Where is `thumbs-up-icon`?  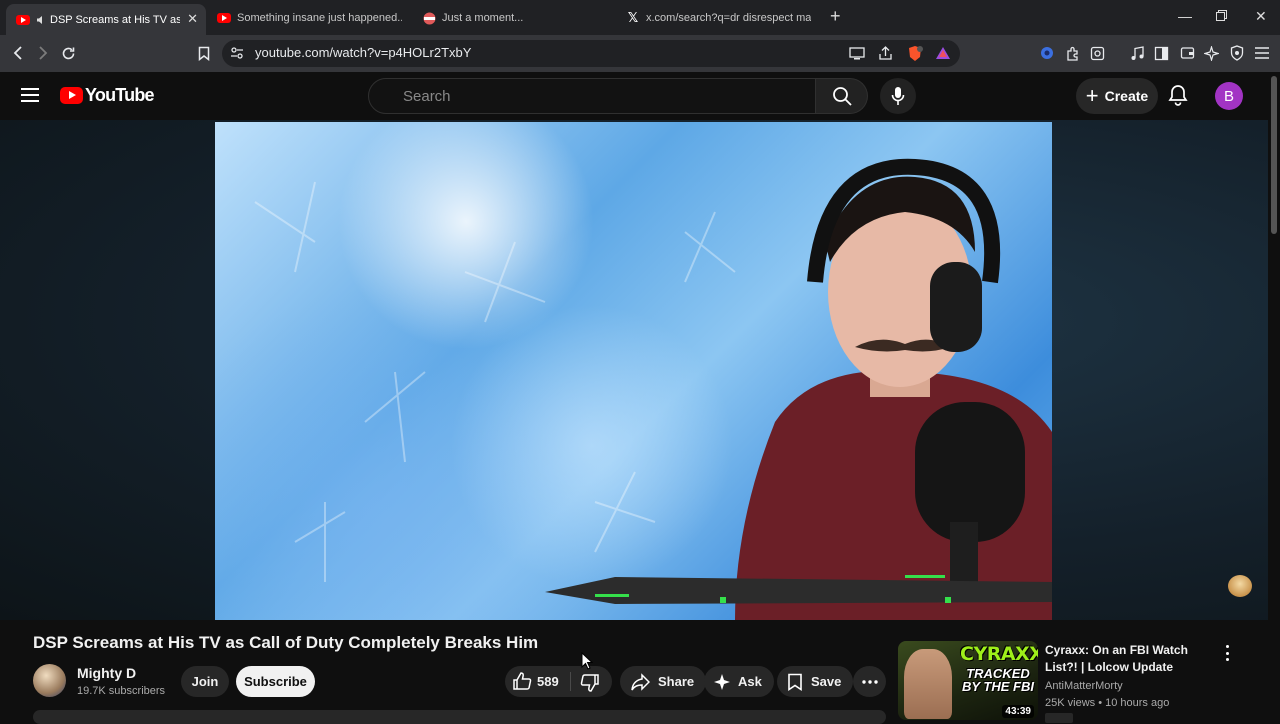 thumbs-up-icon is located at coordinates (522, 681).